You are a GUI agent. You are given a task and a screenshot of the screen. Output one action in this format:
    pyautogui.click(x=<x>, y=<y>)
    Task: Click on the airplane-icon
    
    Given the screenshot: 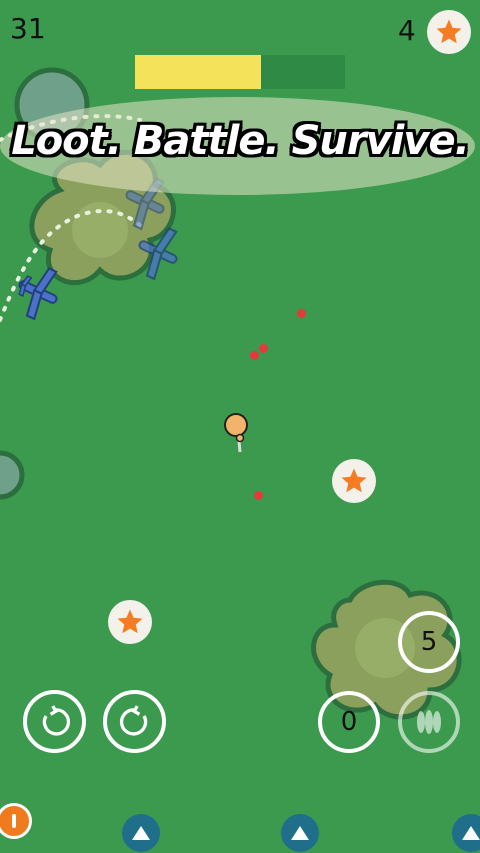 What is the action you would take?
    pyautogui.click(x=38, y=294)
    